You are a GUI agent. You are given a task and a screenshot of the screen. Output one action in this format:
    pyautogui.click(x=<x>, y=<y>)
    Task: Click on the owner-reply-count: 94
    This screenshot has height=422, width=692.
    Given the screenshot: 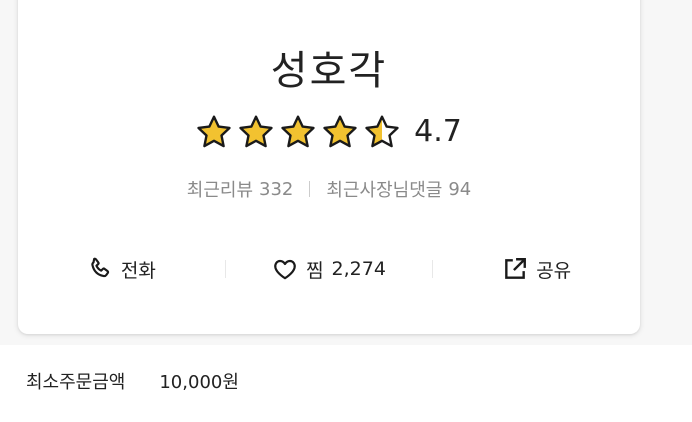 What is the action you would take?
    pyautogui.click(x=460, y=189)
    